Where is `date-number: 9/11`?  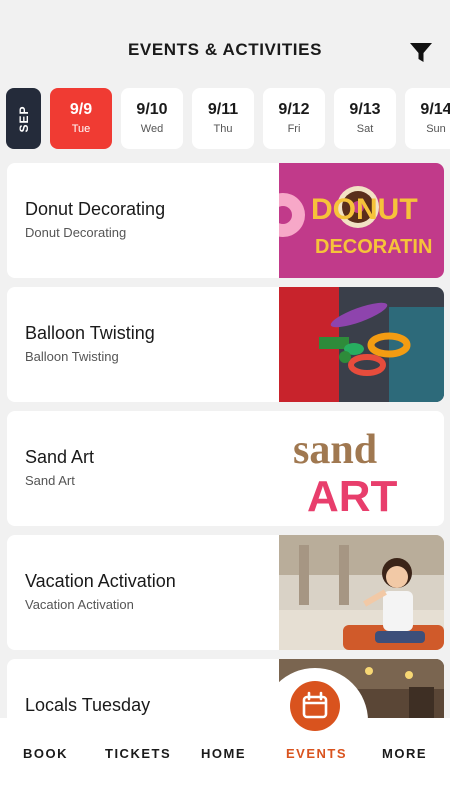
date-number: 9/11 is located at coordinates (223, 109).